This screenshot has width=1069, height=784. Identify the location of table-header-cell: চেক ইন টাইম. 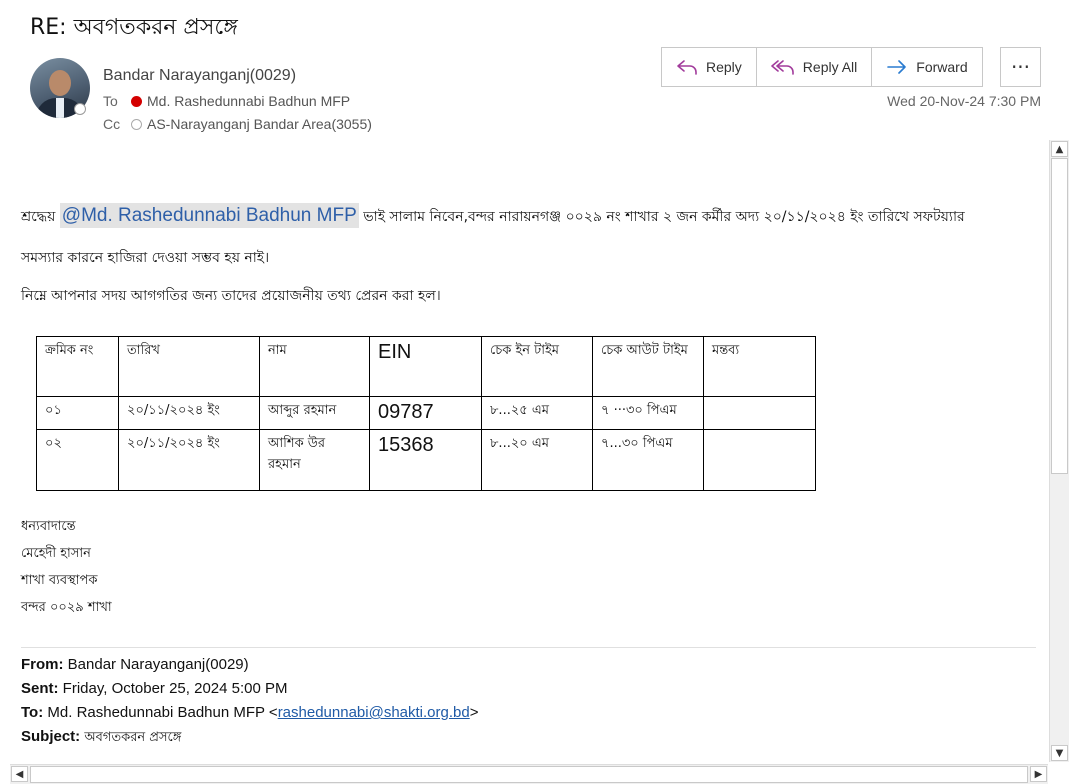
(537, 366).